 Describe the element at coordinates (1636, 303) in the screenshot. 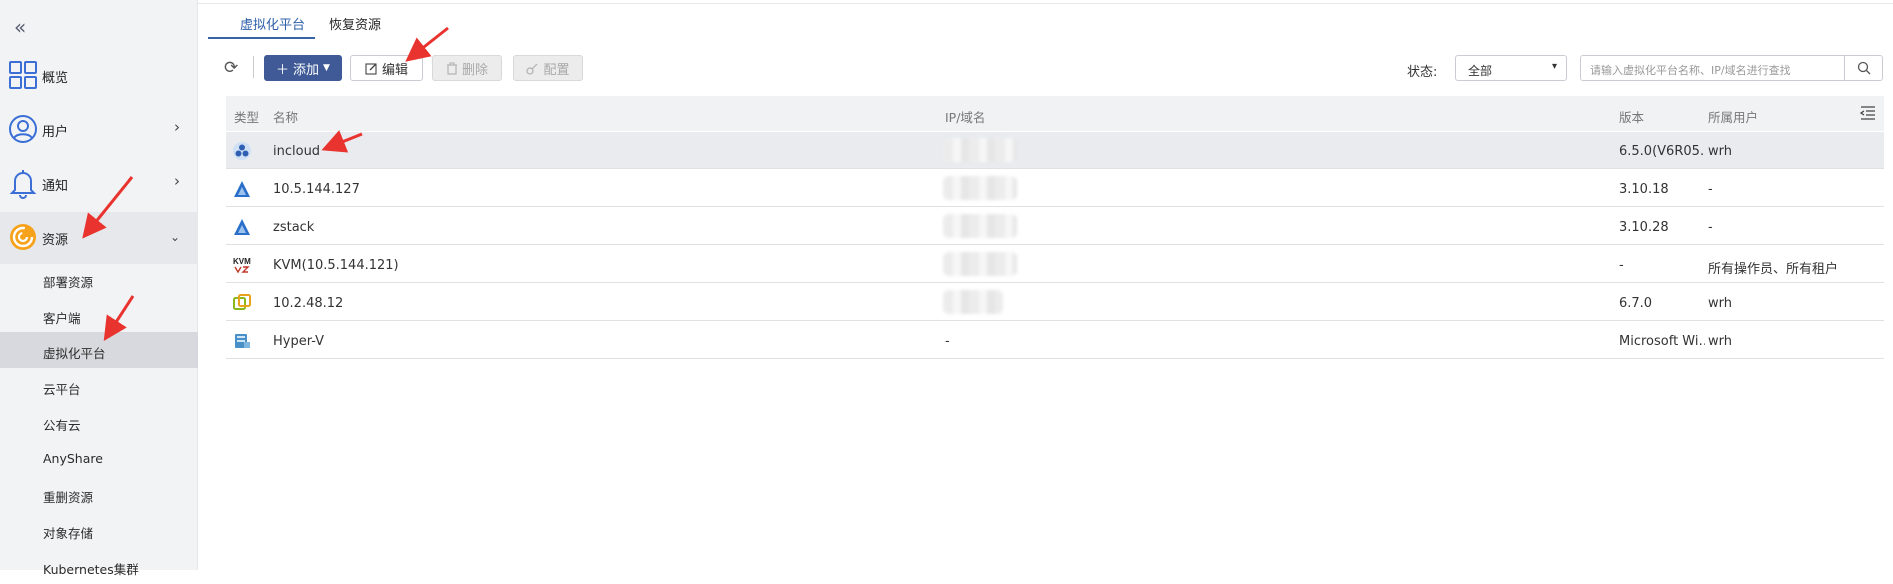

I see `row-version: 6.7.0` at that location.